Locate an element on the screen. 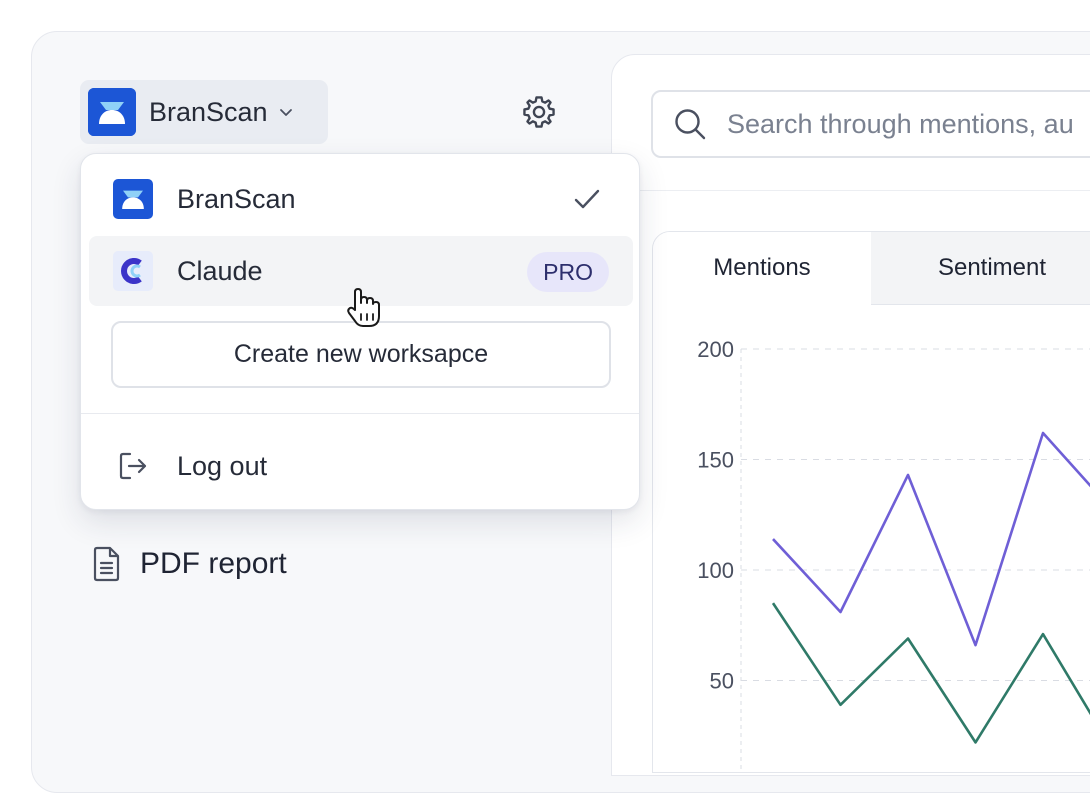 This screenshot has height=793, width=1090. logout-icon is located at coordinates (133, 466).